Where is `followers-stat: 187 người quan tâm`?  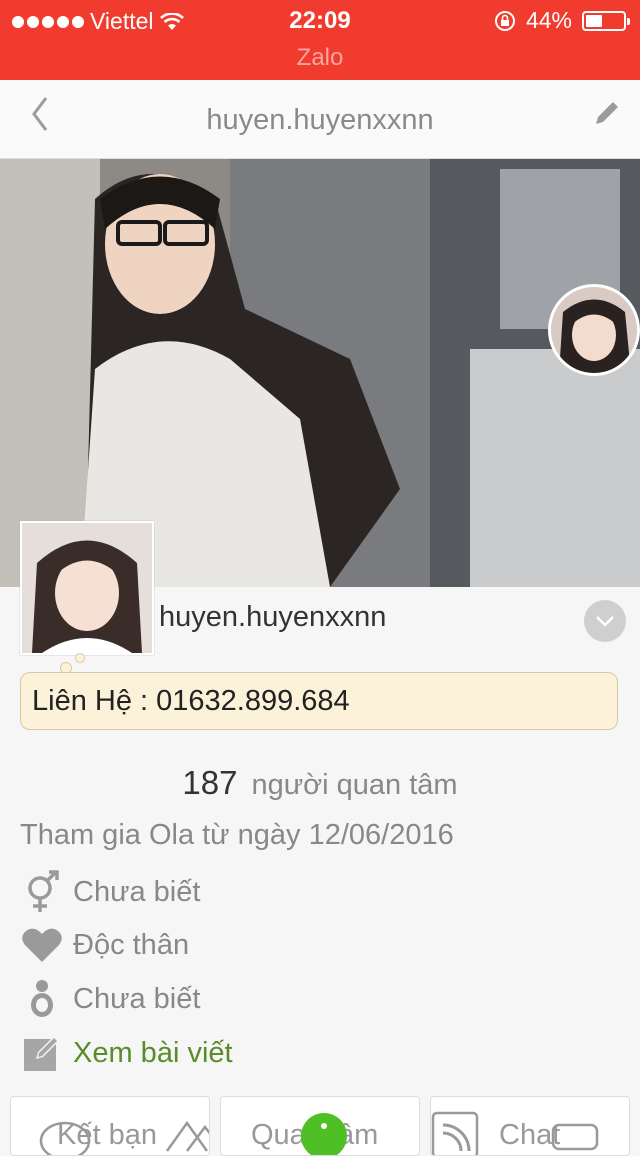
followers-stat: 187 người quan tâm is located at coordinates (320, 783).